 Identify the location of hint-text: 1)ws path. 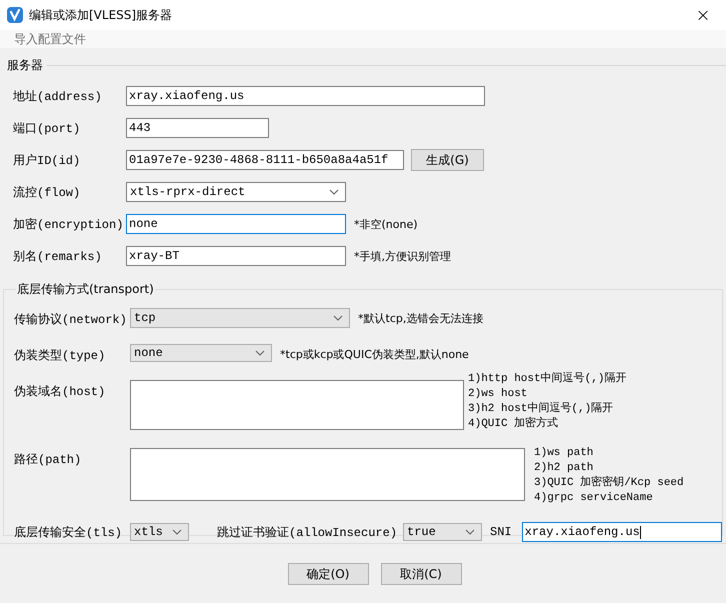
(564, 453).